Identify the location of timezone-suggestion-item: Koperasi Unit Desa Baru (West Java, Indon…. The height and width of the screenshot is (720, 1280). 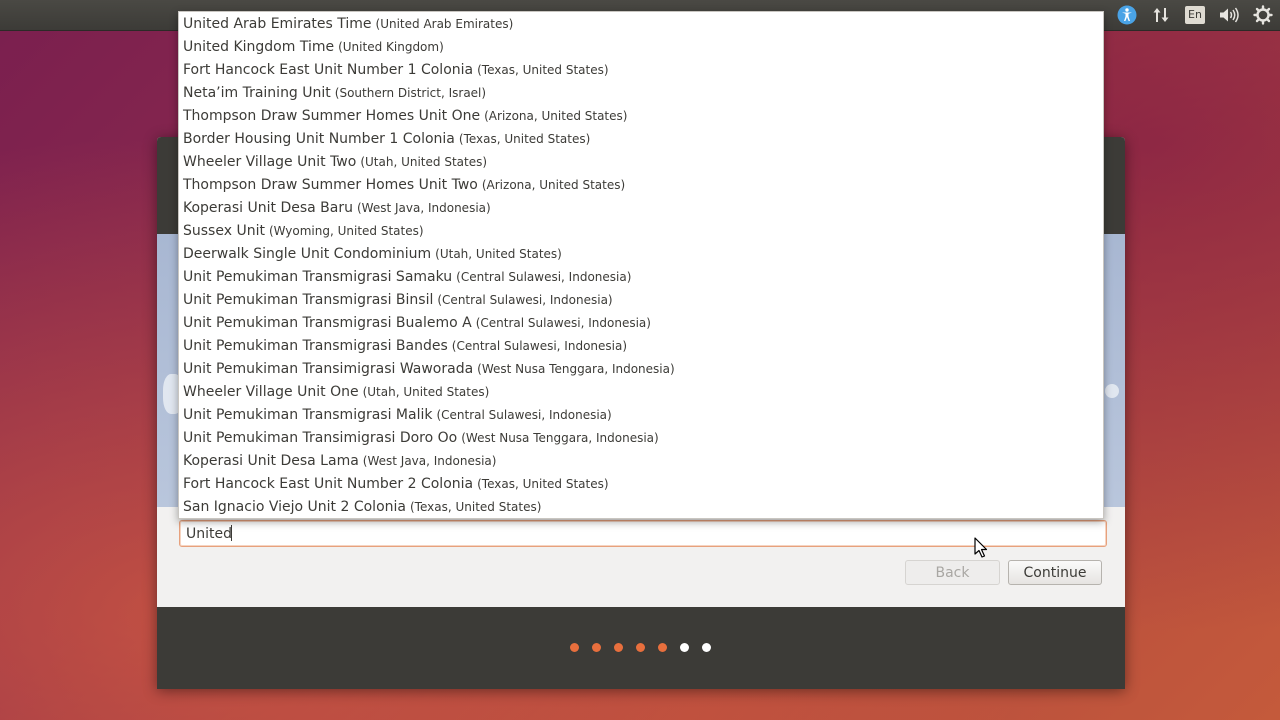
(337, 208).